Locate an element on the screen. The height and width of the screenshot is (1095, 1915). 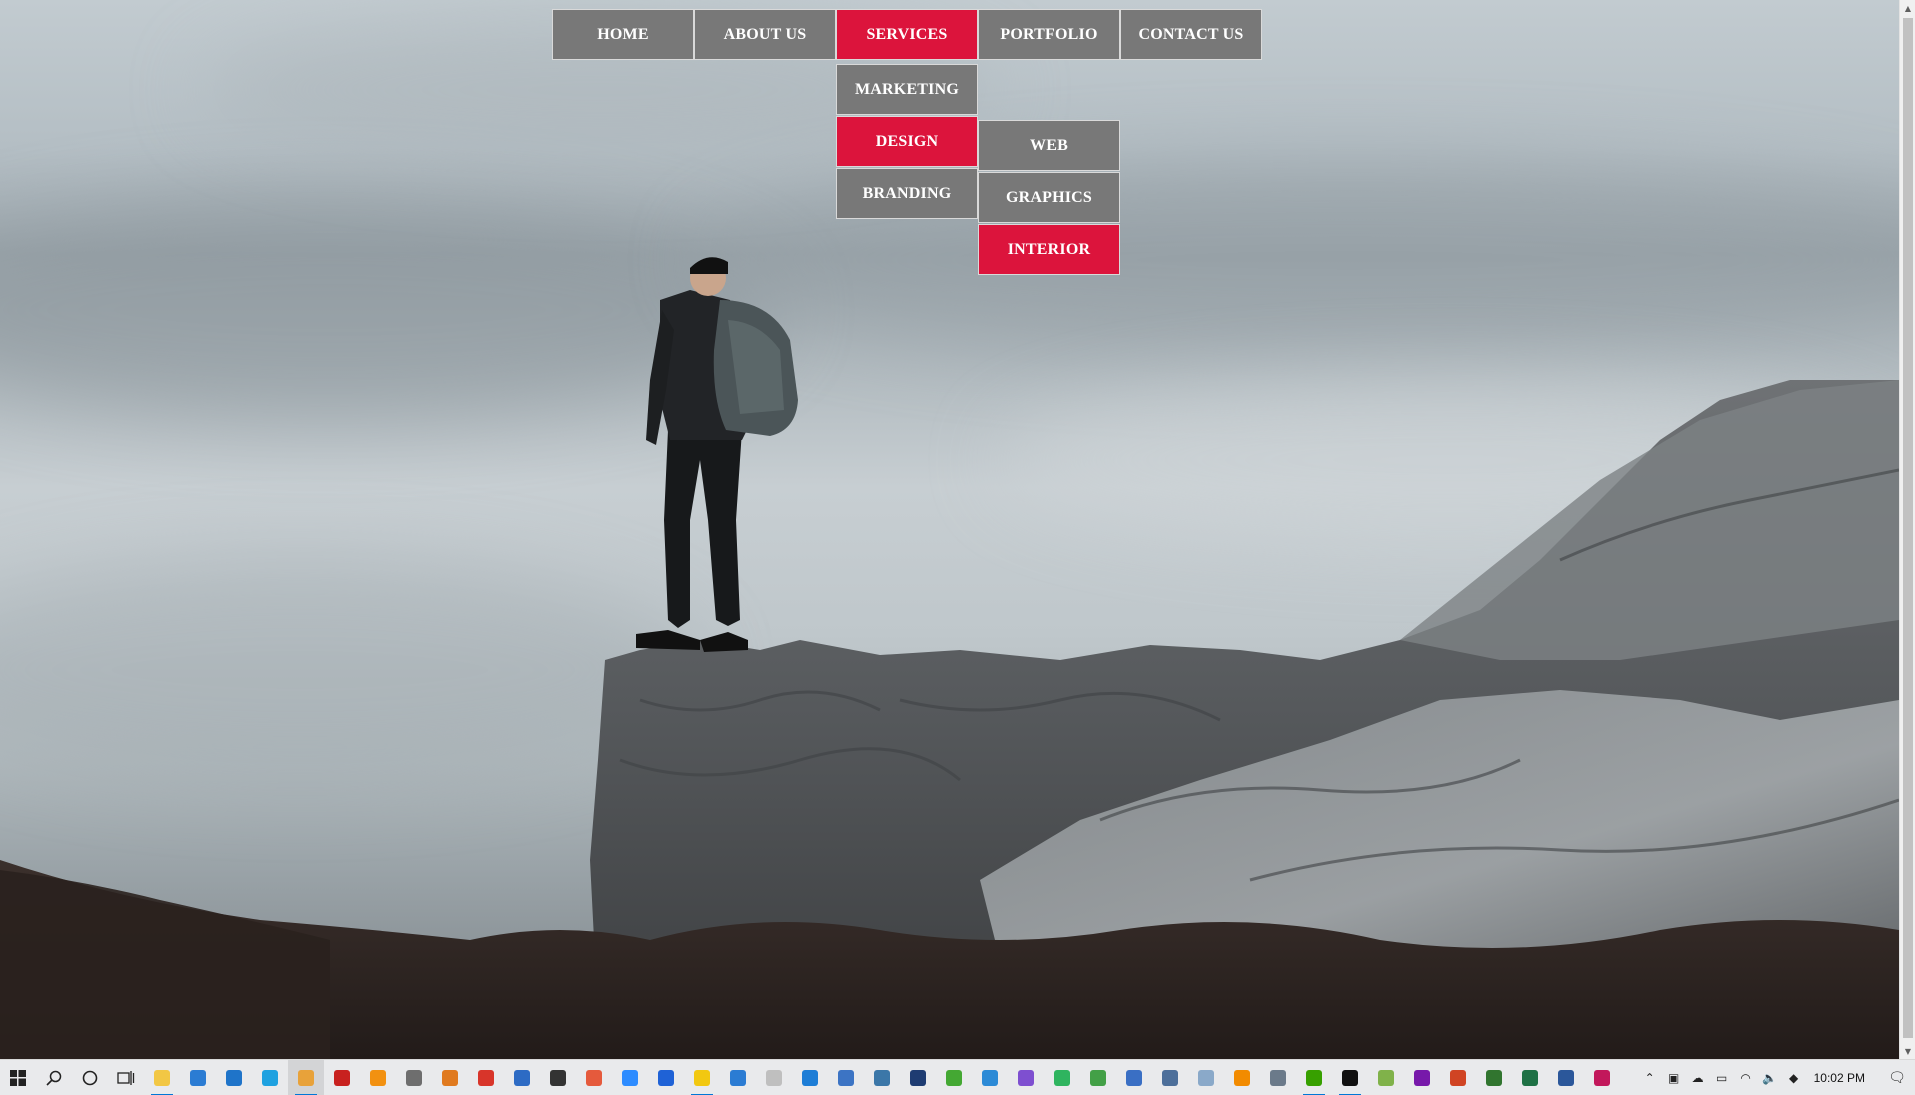
document-icon-glyph is located at coordinates (774, 1077).